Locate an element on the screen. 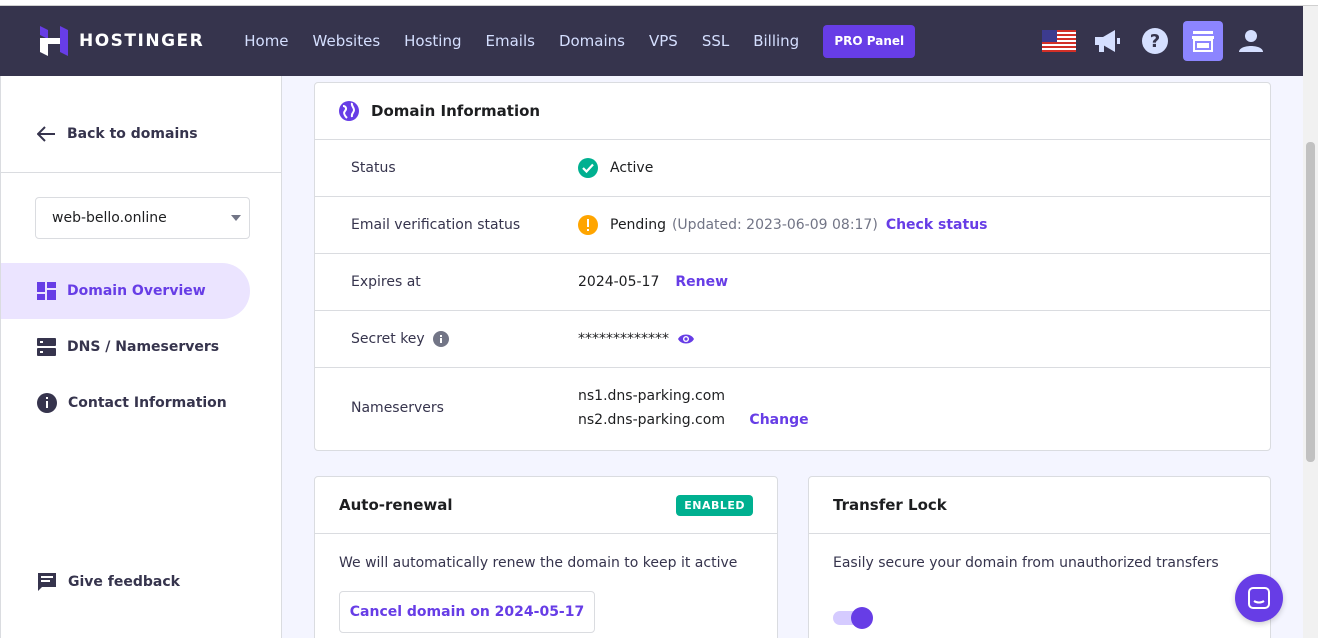 Image resolution: width=1318 pixels, height=638 pixels. sidebar-divider is located at coordinates (141, 172).